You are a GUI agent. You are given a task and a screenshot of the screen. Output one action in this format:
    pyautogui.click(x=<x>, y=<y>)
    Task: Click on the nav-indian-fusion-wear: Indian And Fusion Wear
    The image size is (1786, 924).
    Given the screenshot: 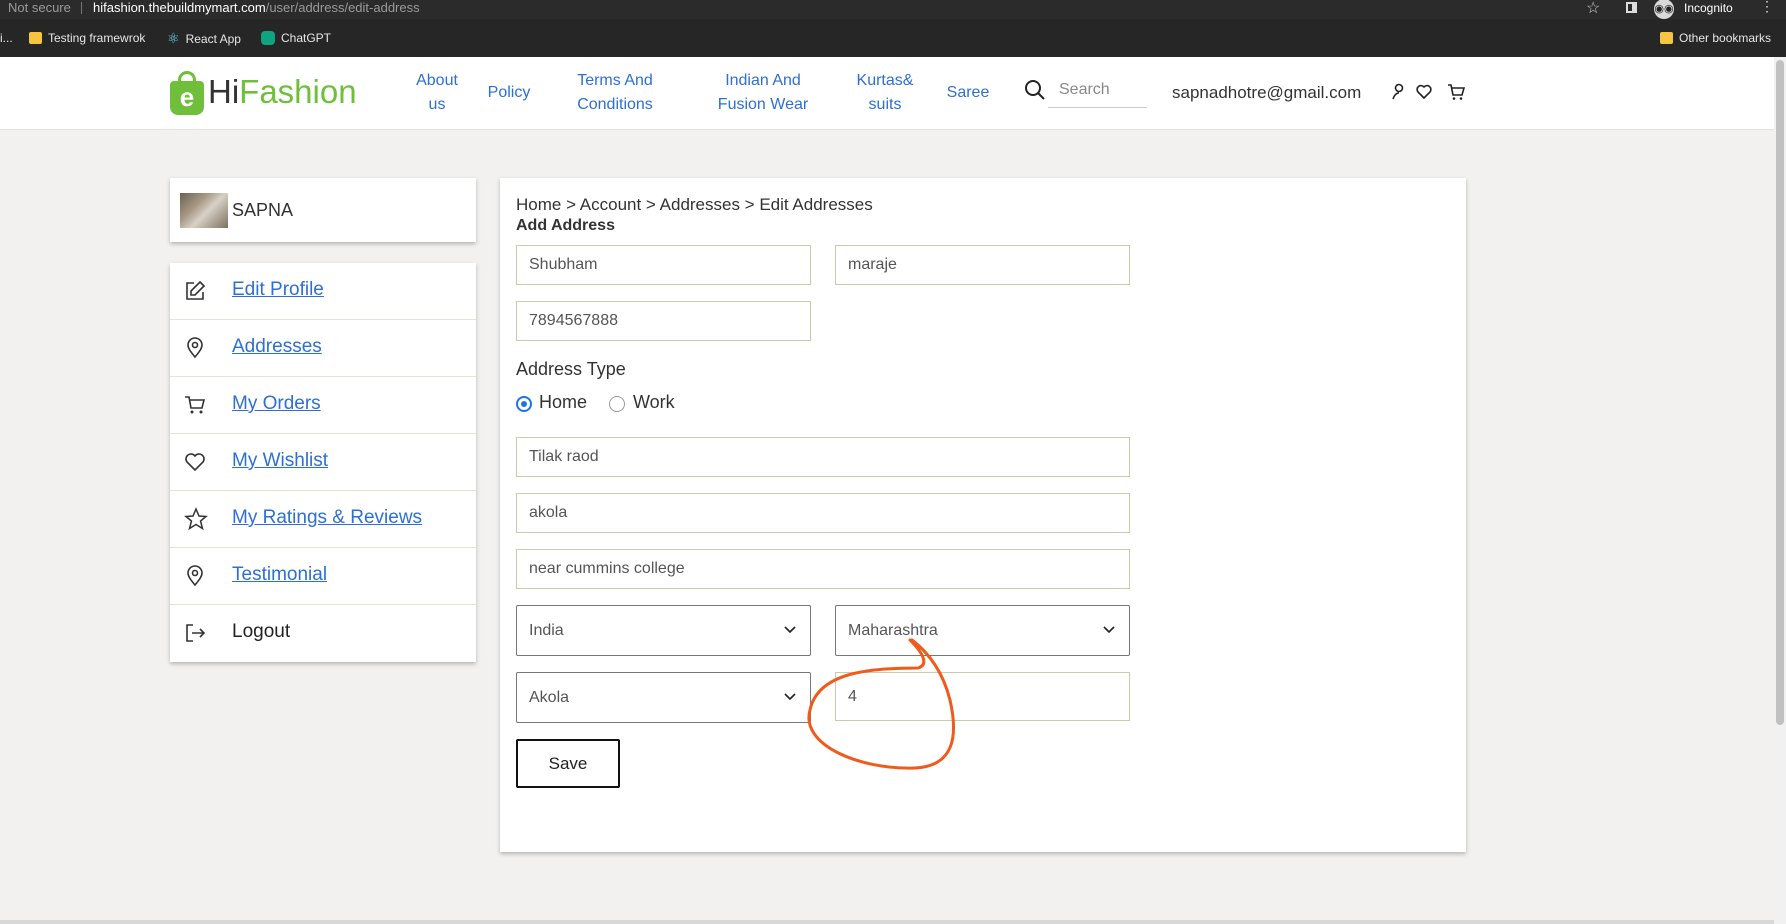 What is the action you would take?
    pyautogui.click(x=763, y=93)
    